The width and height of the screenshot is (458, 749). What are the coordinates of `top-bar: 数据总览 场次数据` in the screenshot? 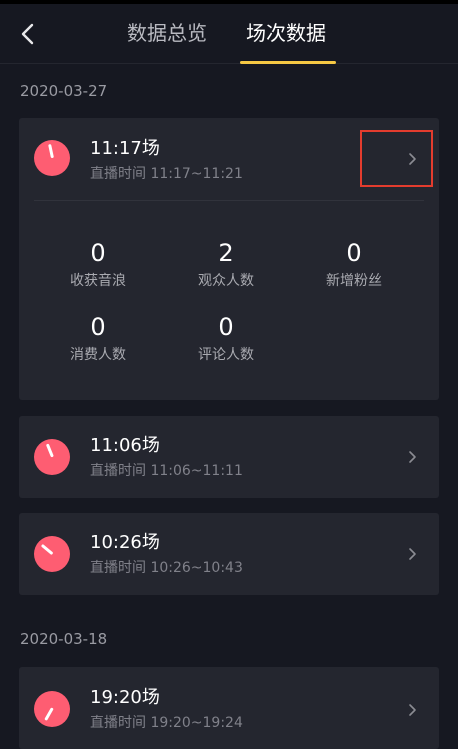 It's located at (229, 32).